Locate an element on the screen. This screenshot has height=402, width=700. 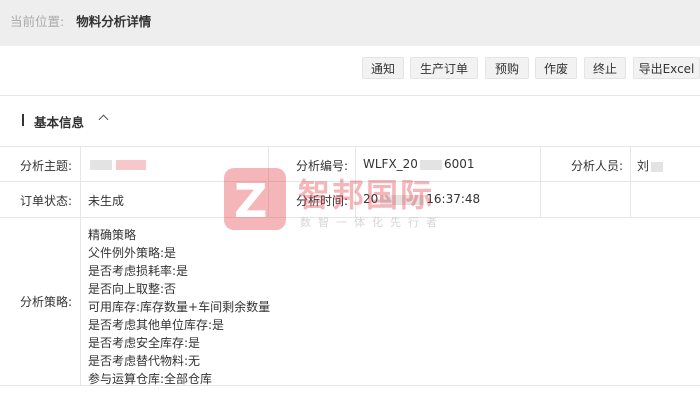
strategy-line: 父件例外策略:是 is located at coordinates (132, 253).